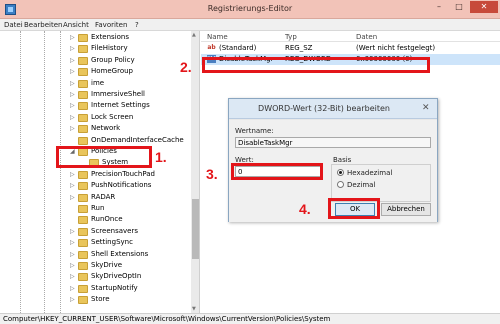 This screenshot has width=500, height=324. Describe the element at coordinates (114, 230) in the screenshot. I see `tree-item-label: Screensavers` at that location.